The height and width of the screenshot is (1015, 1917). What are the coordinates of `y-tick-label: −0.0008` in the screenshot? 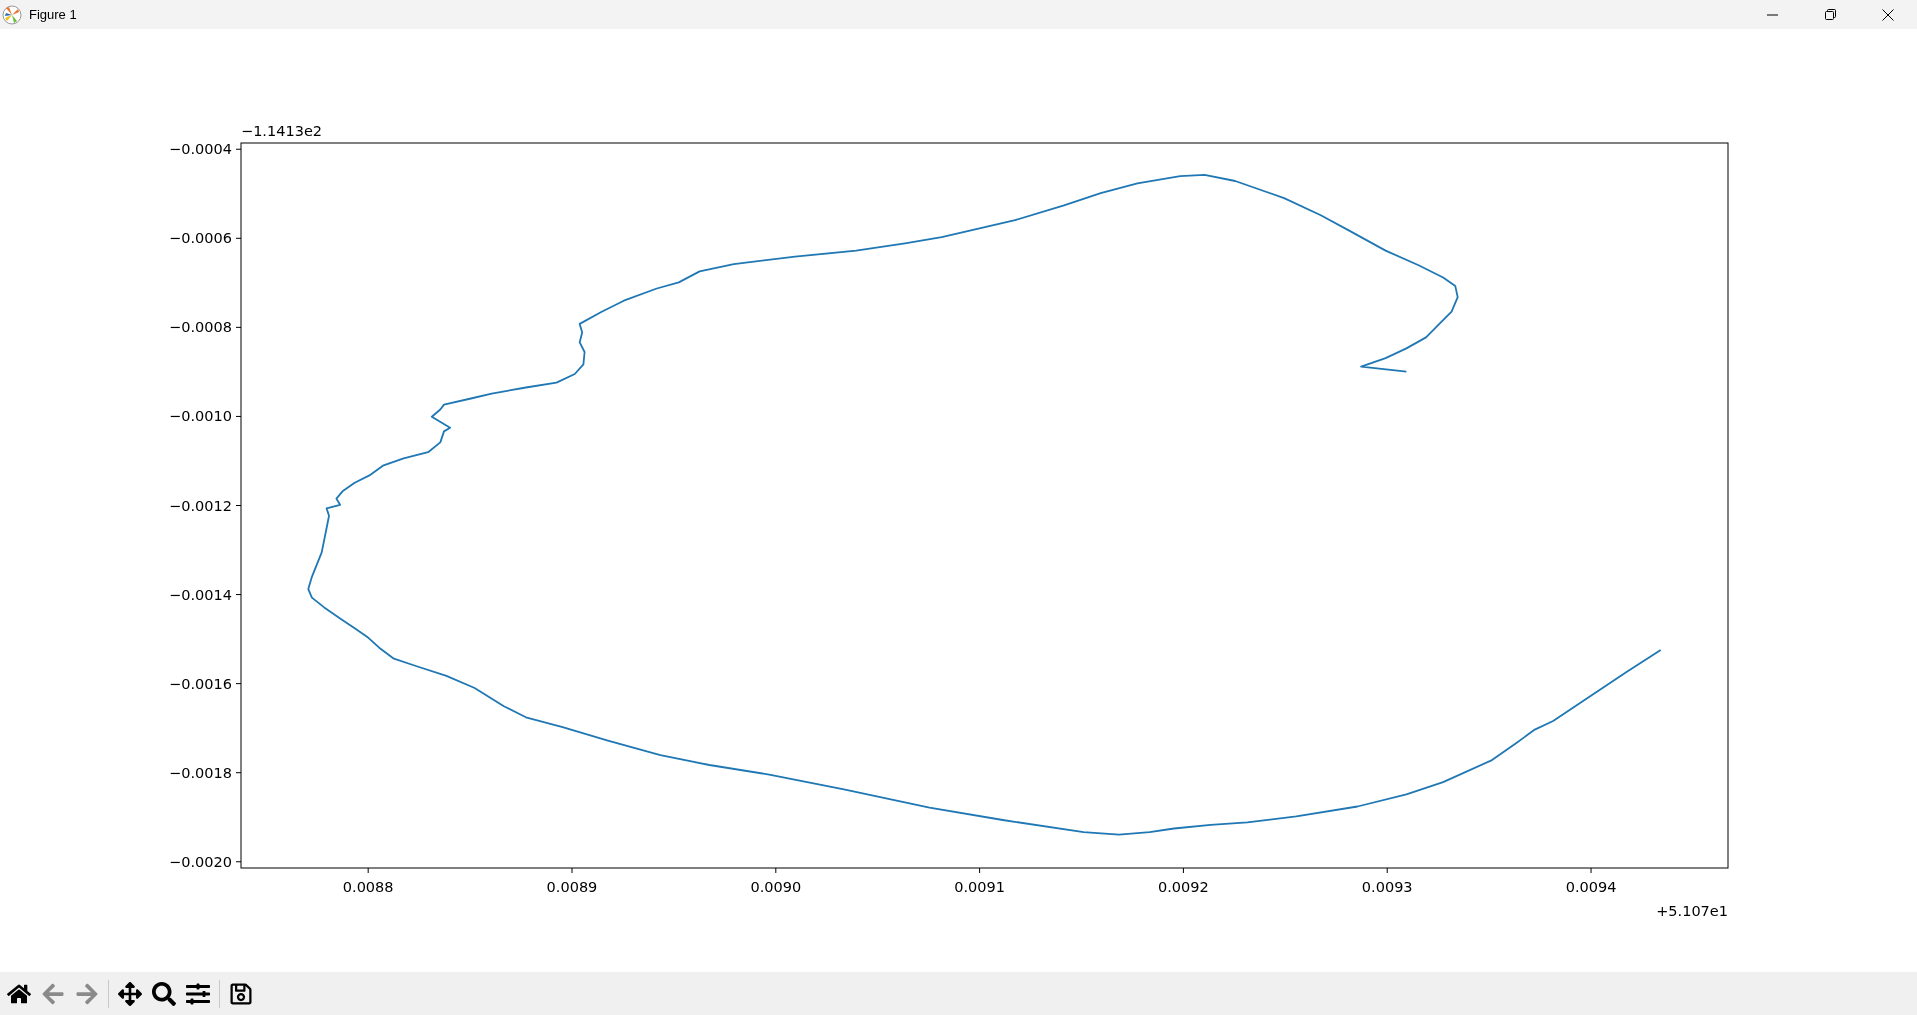 It's located at (200, 327).